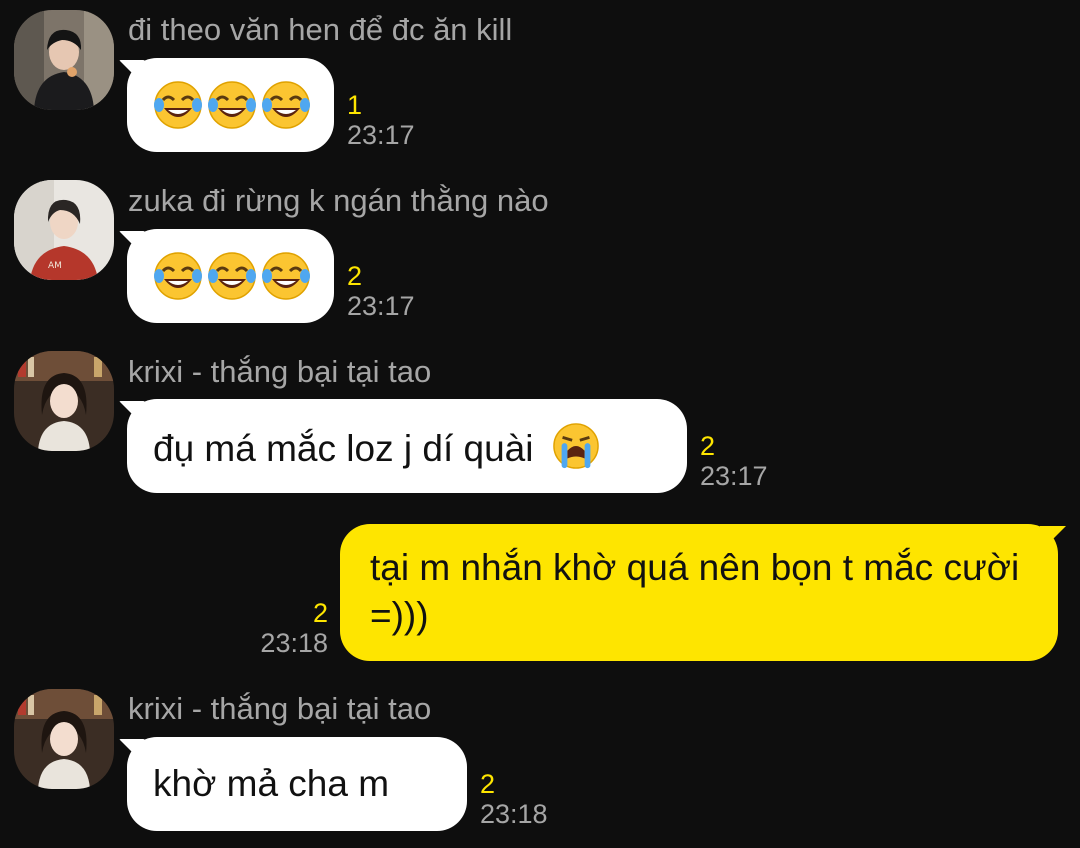 The width and height of the screenshot is (1080, 848). I want to click on unread-count: 1, so click(355, 105).